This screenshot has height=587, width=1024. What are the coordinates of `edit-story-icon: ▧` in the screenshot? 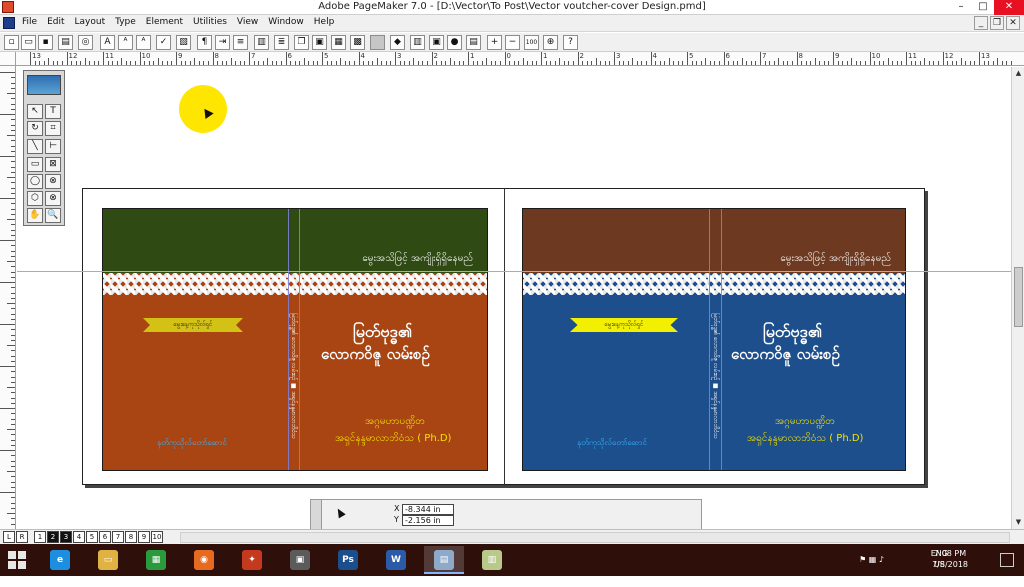 It's located at (183, 42).